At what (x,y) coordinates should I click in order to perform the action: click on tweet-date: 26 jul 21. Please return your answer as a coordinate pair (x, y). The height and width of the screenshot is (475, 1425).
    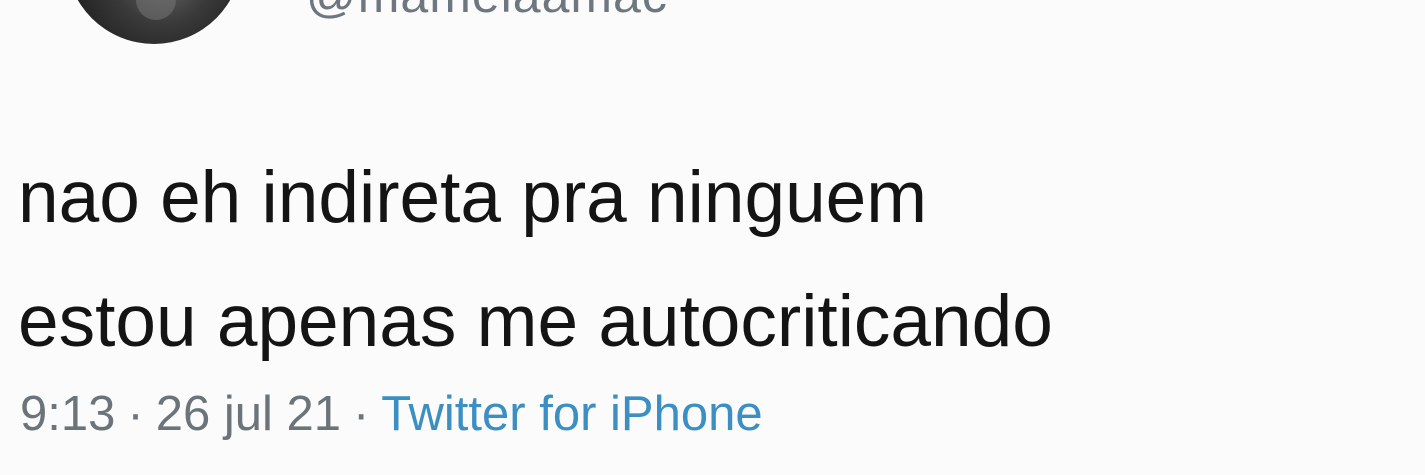
    Looking at the image, I should click on (248, 414).